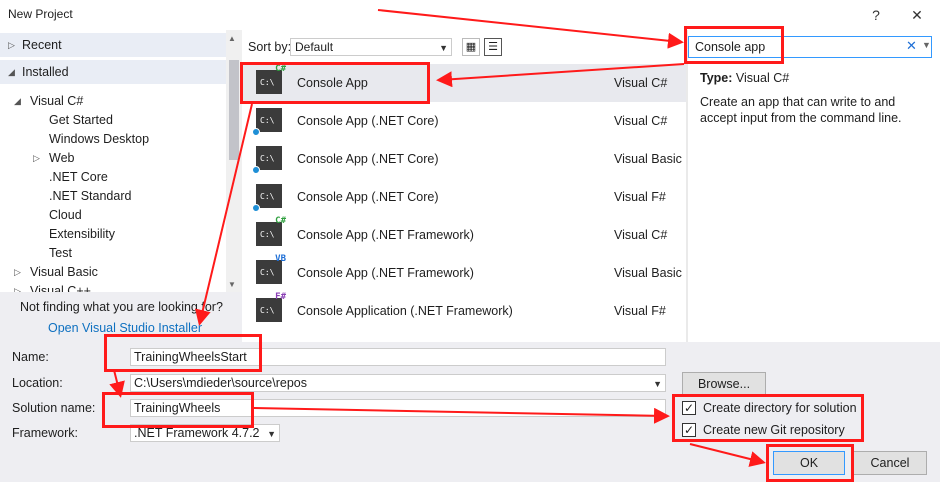 This screenshot has width=940, height=482. I want to click on arrow-to-name, so click(224, 214).